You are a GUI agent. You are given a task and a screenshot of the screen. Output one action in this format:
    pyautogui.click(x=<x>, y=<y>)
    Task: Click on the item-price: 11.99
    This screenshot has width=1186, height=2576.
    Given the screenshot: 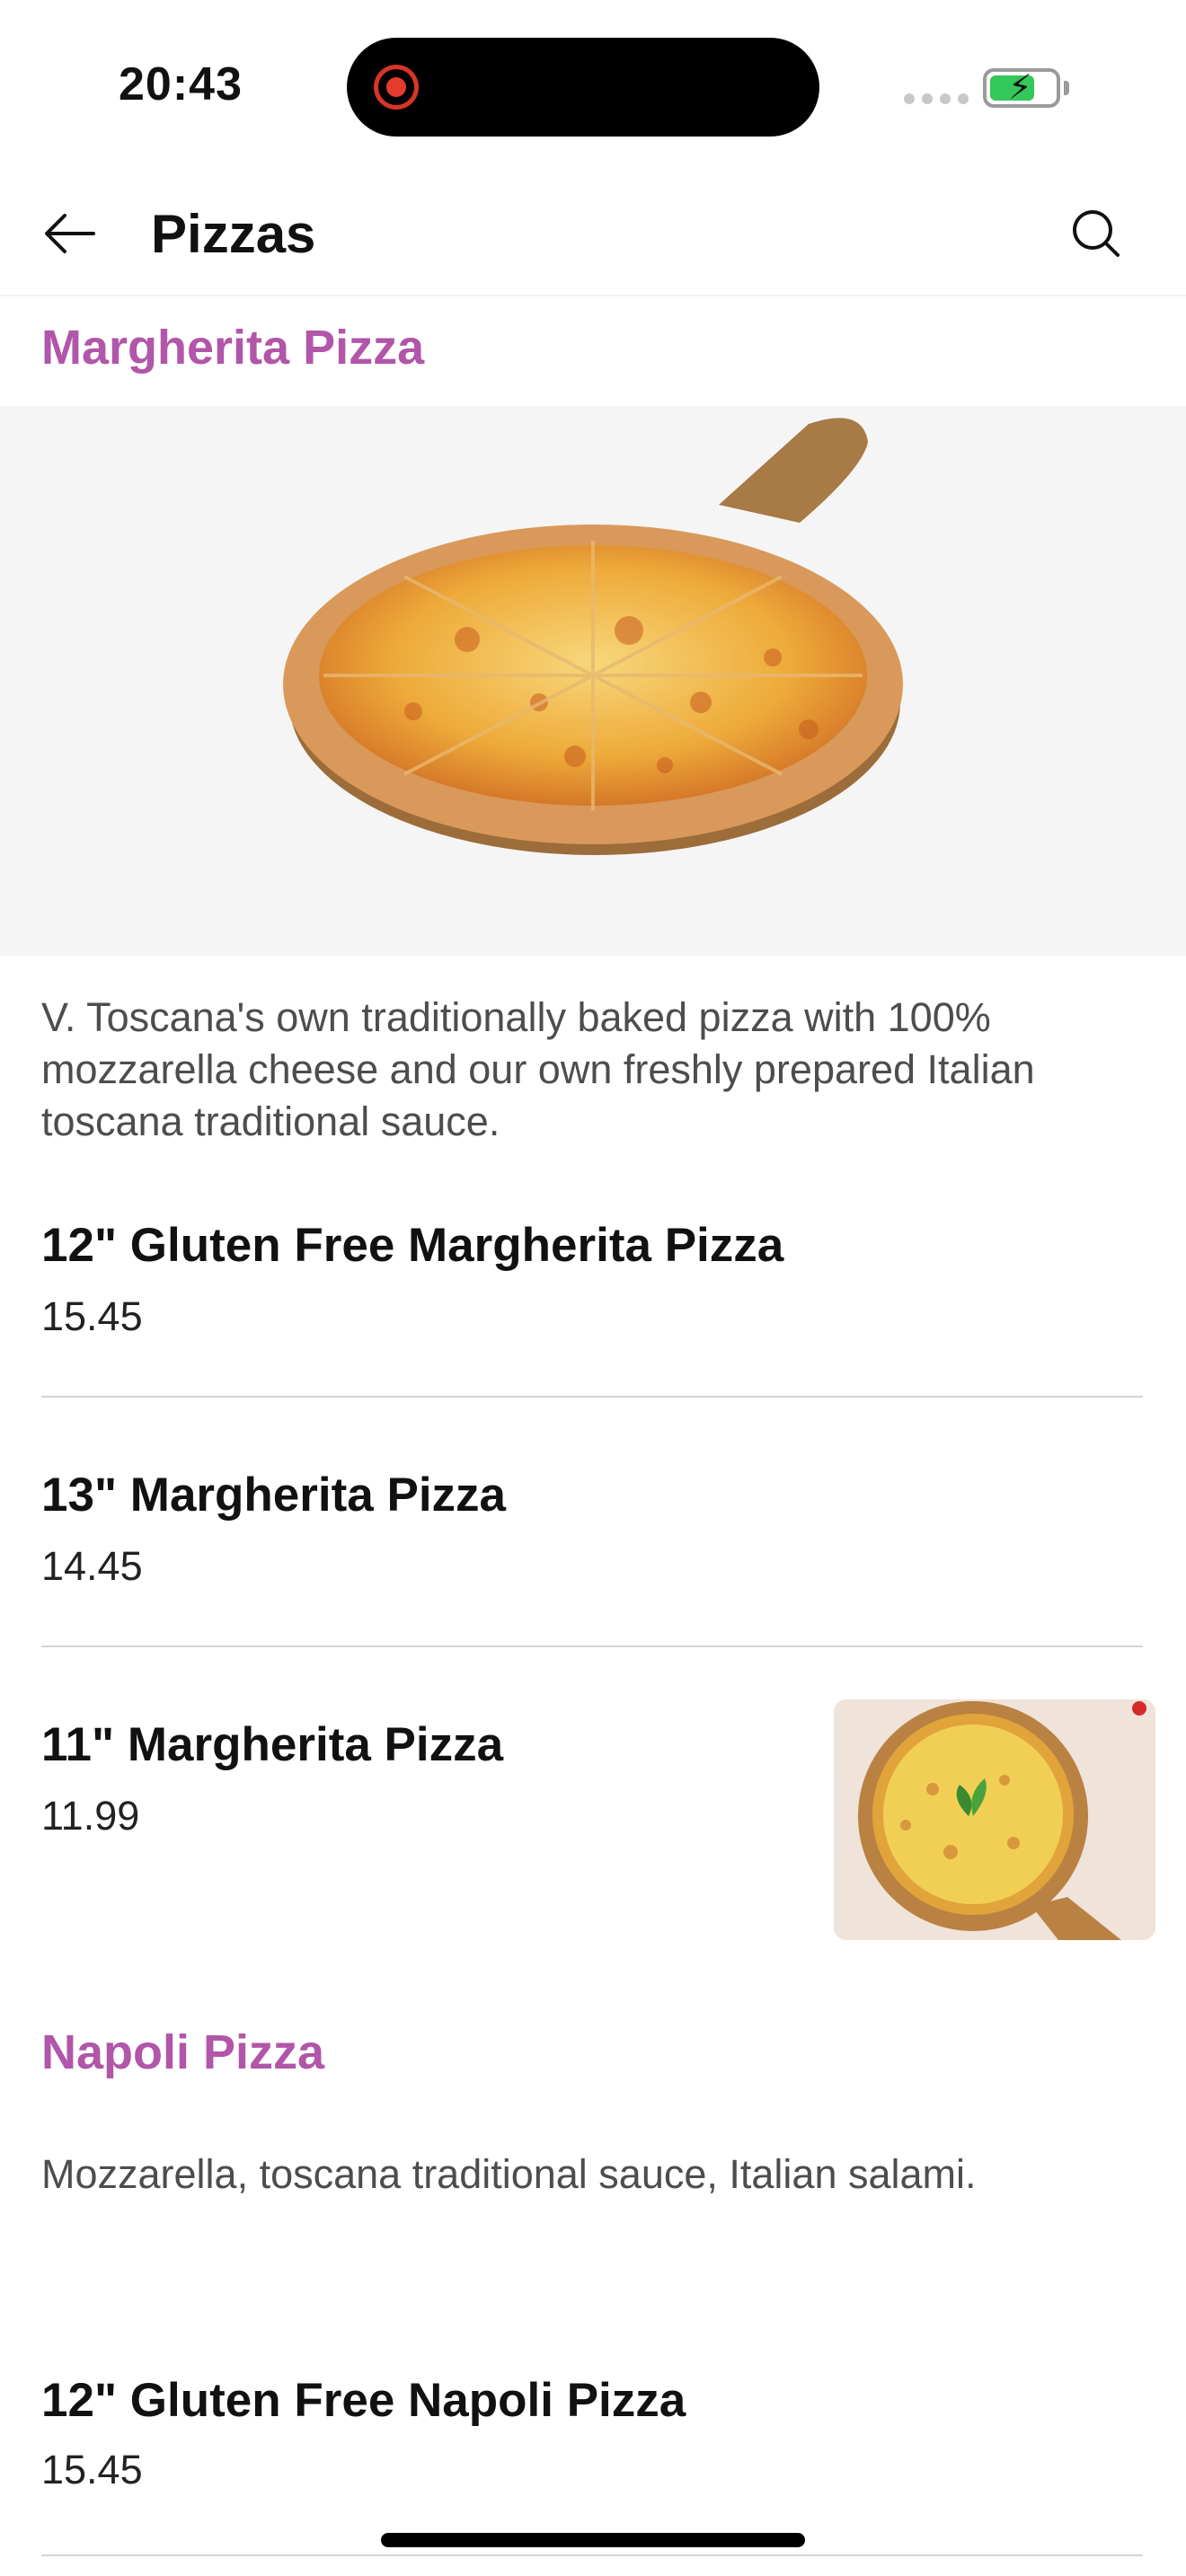 What is the action you would take?
    pyautogui.click(x=90, y=1816)
    